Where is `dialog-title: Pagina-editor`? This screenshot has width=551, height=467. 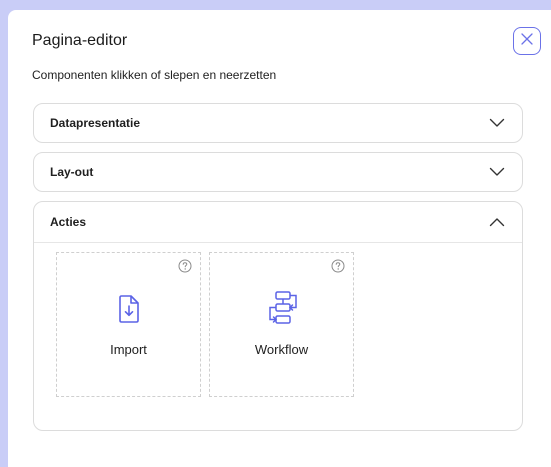 dialog-title: Pagina-editor is located at coordinates (80, 40).